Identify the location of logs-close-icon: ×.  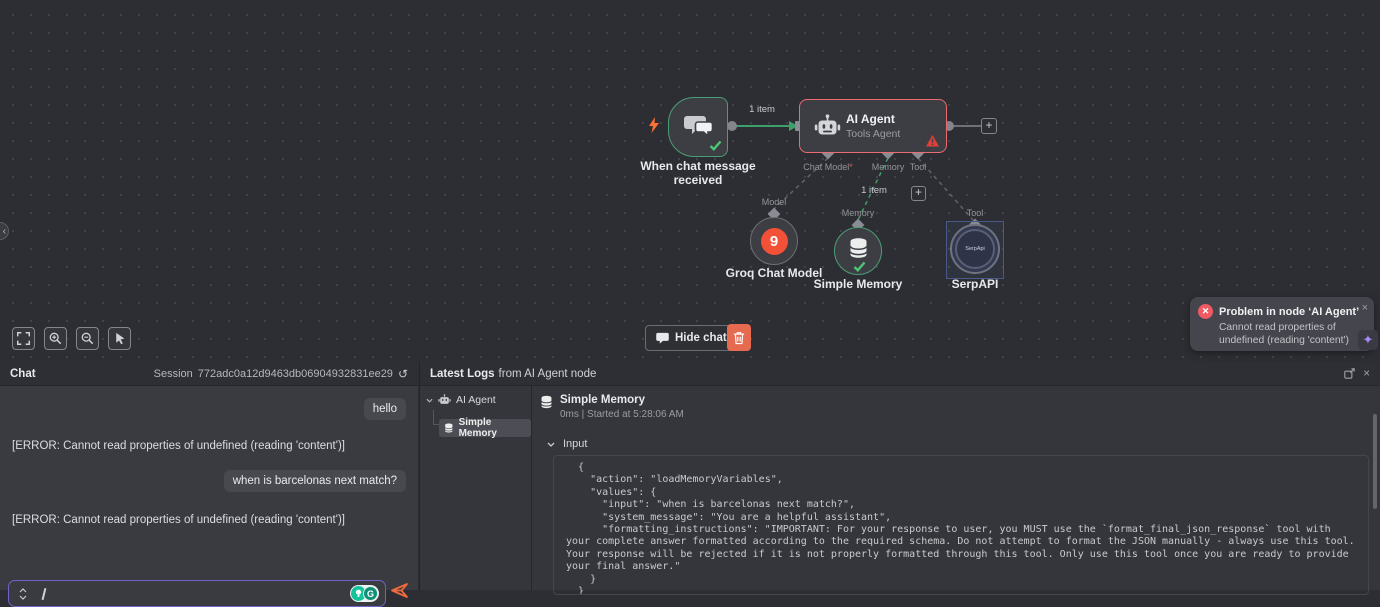
(1366, 374).